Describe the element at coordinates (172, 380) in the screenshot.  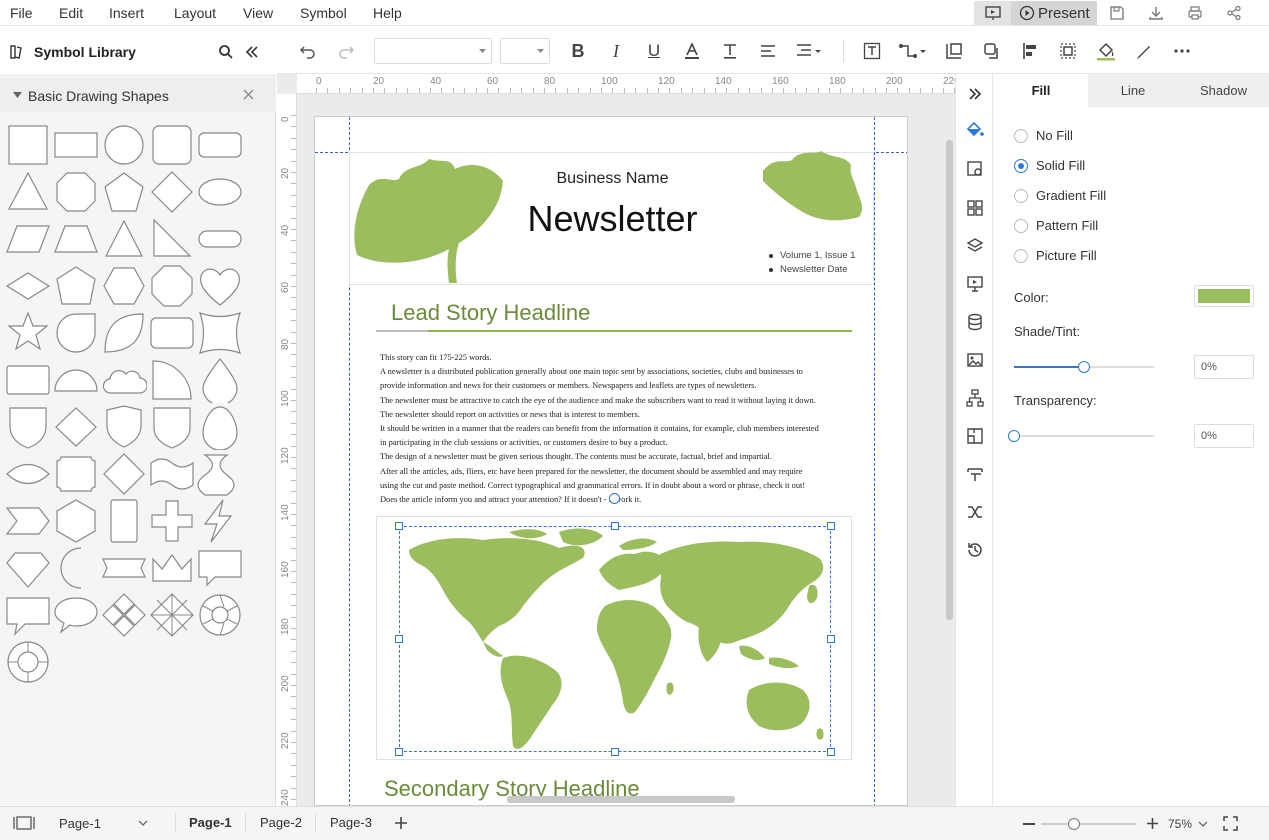
I see `shape-quarter-circle` at that location.